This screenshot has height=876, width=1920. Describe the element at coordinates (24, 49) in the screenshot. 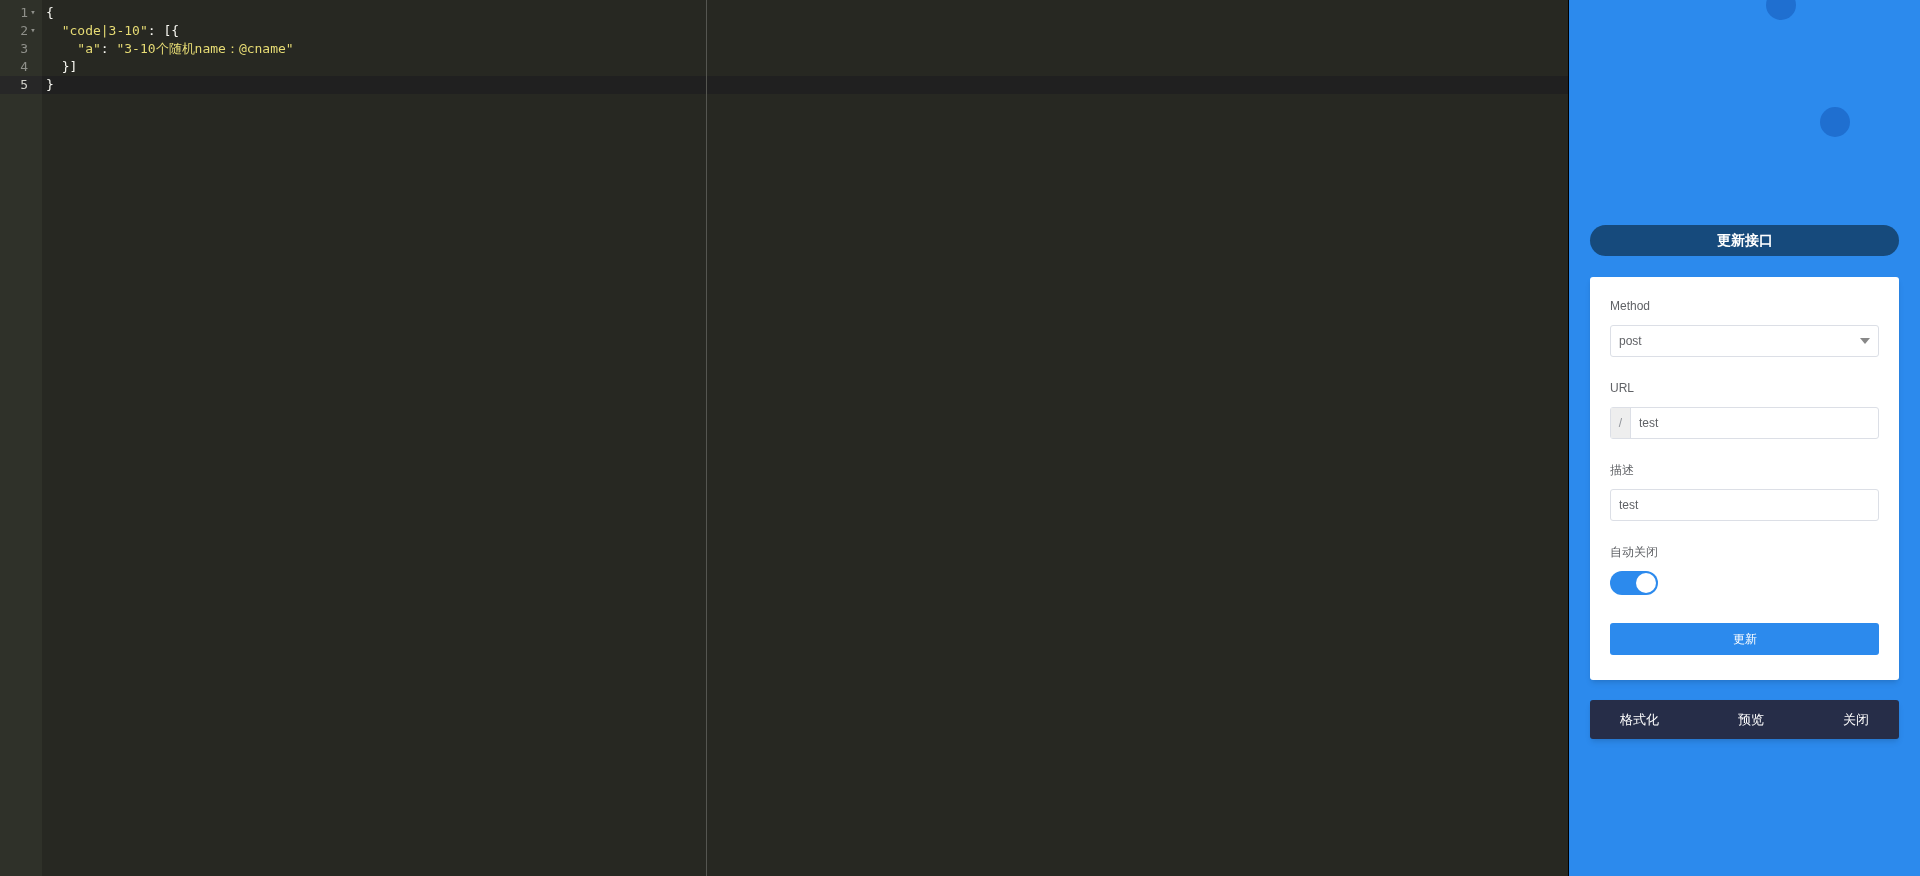

I see `line-number: 3` at that location.